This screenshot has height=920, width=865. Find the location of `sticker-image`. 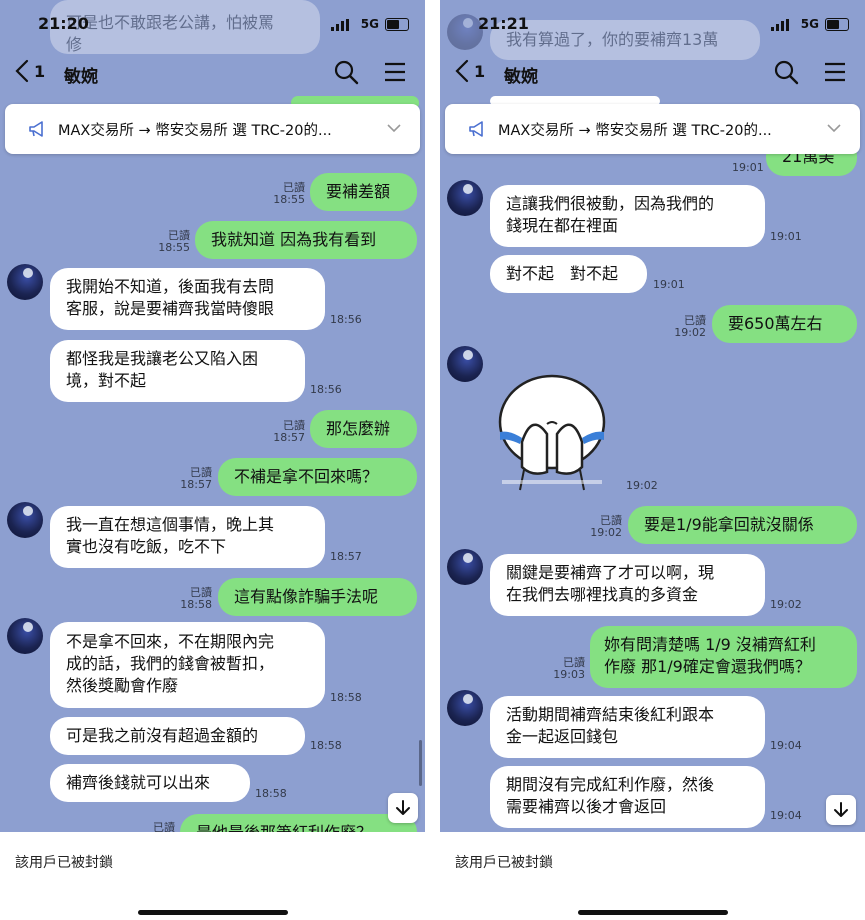

sticker-image is located at coordinates (552, 432).